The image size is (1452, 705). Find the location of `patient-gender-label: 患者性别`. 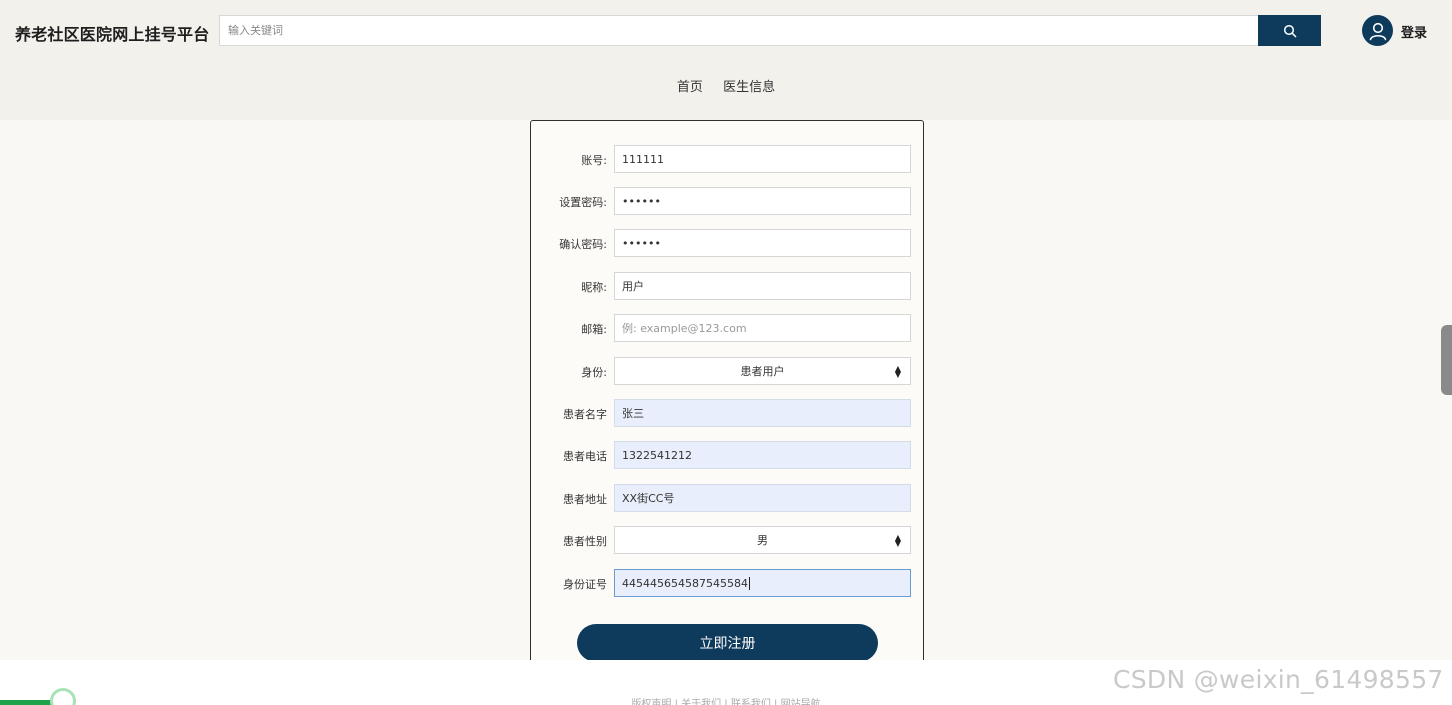

patient-gender-label: 患者性别 is located at coordinates (585, 541).